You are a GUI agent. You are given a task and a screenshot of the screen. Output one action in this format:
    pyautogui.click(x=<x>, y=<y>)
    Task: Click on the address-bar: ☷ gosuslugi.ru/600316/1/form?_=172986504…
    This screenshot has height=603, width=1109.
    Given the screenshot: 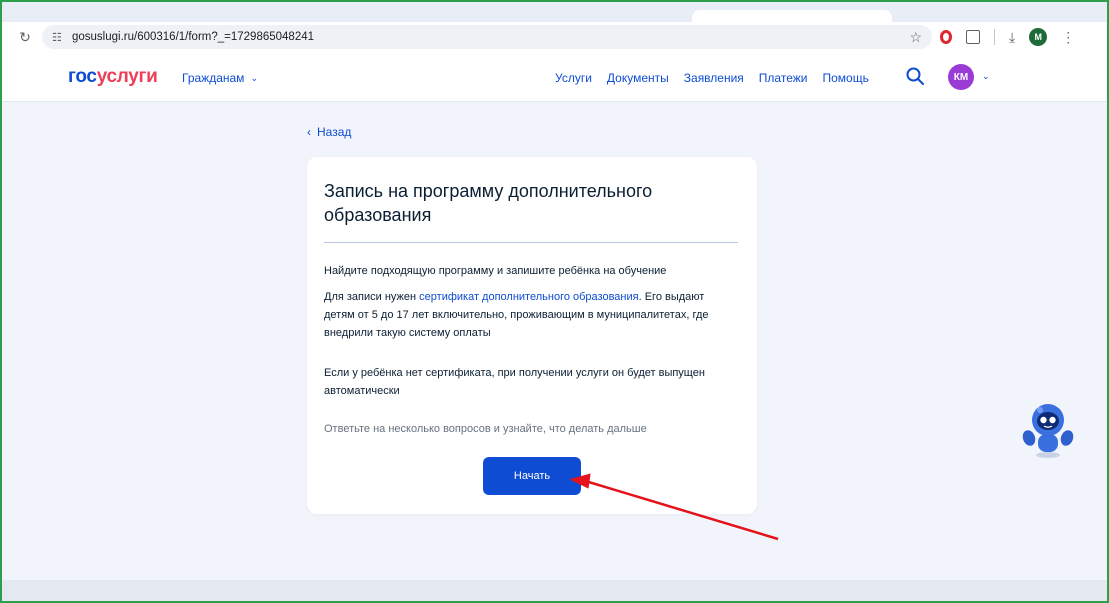 What is the action you would take?
    pyautogui.click(x=487, y=37)
    